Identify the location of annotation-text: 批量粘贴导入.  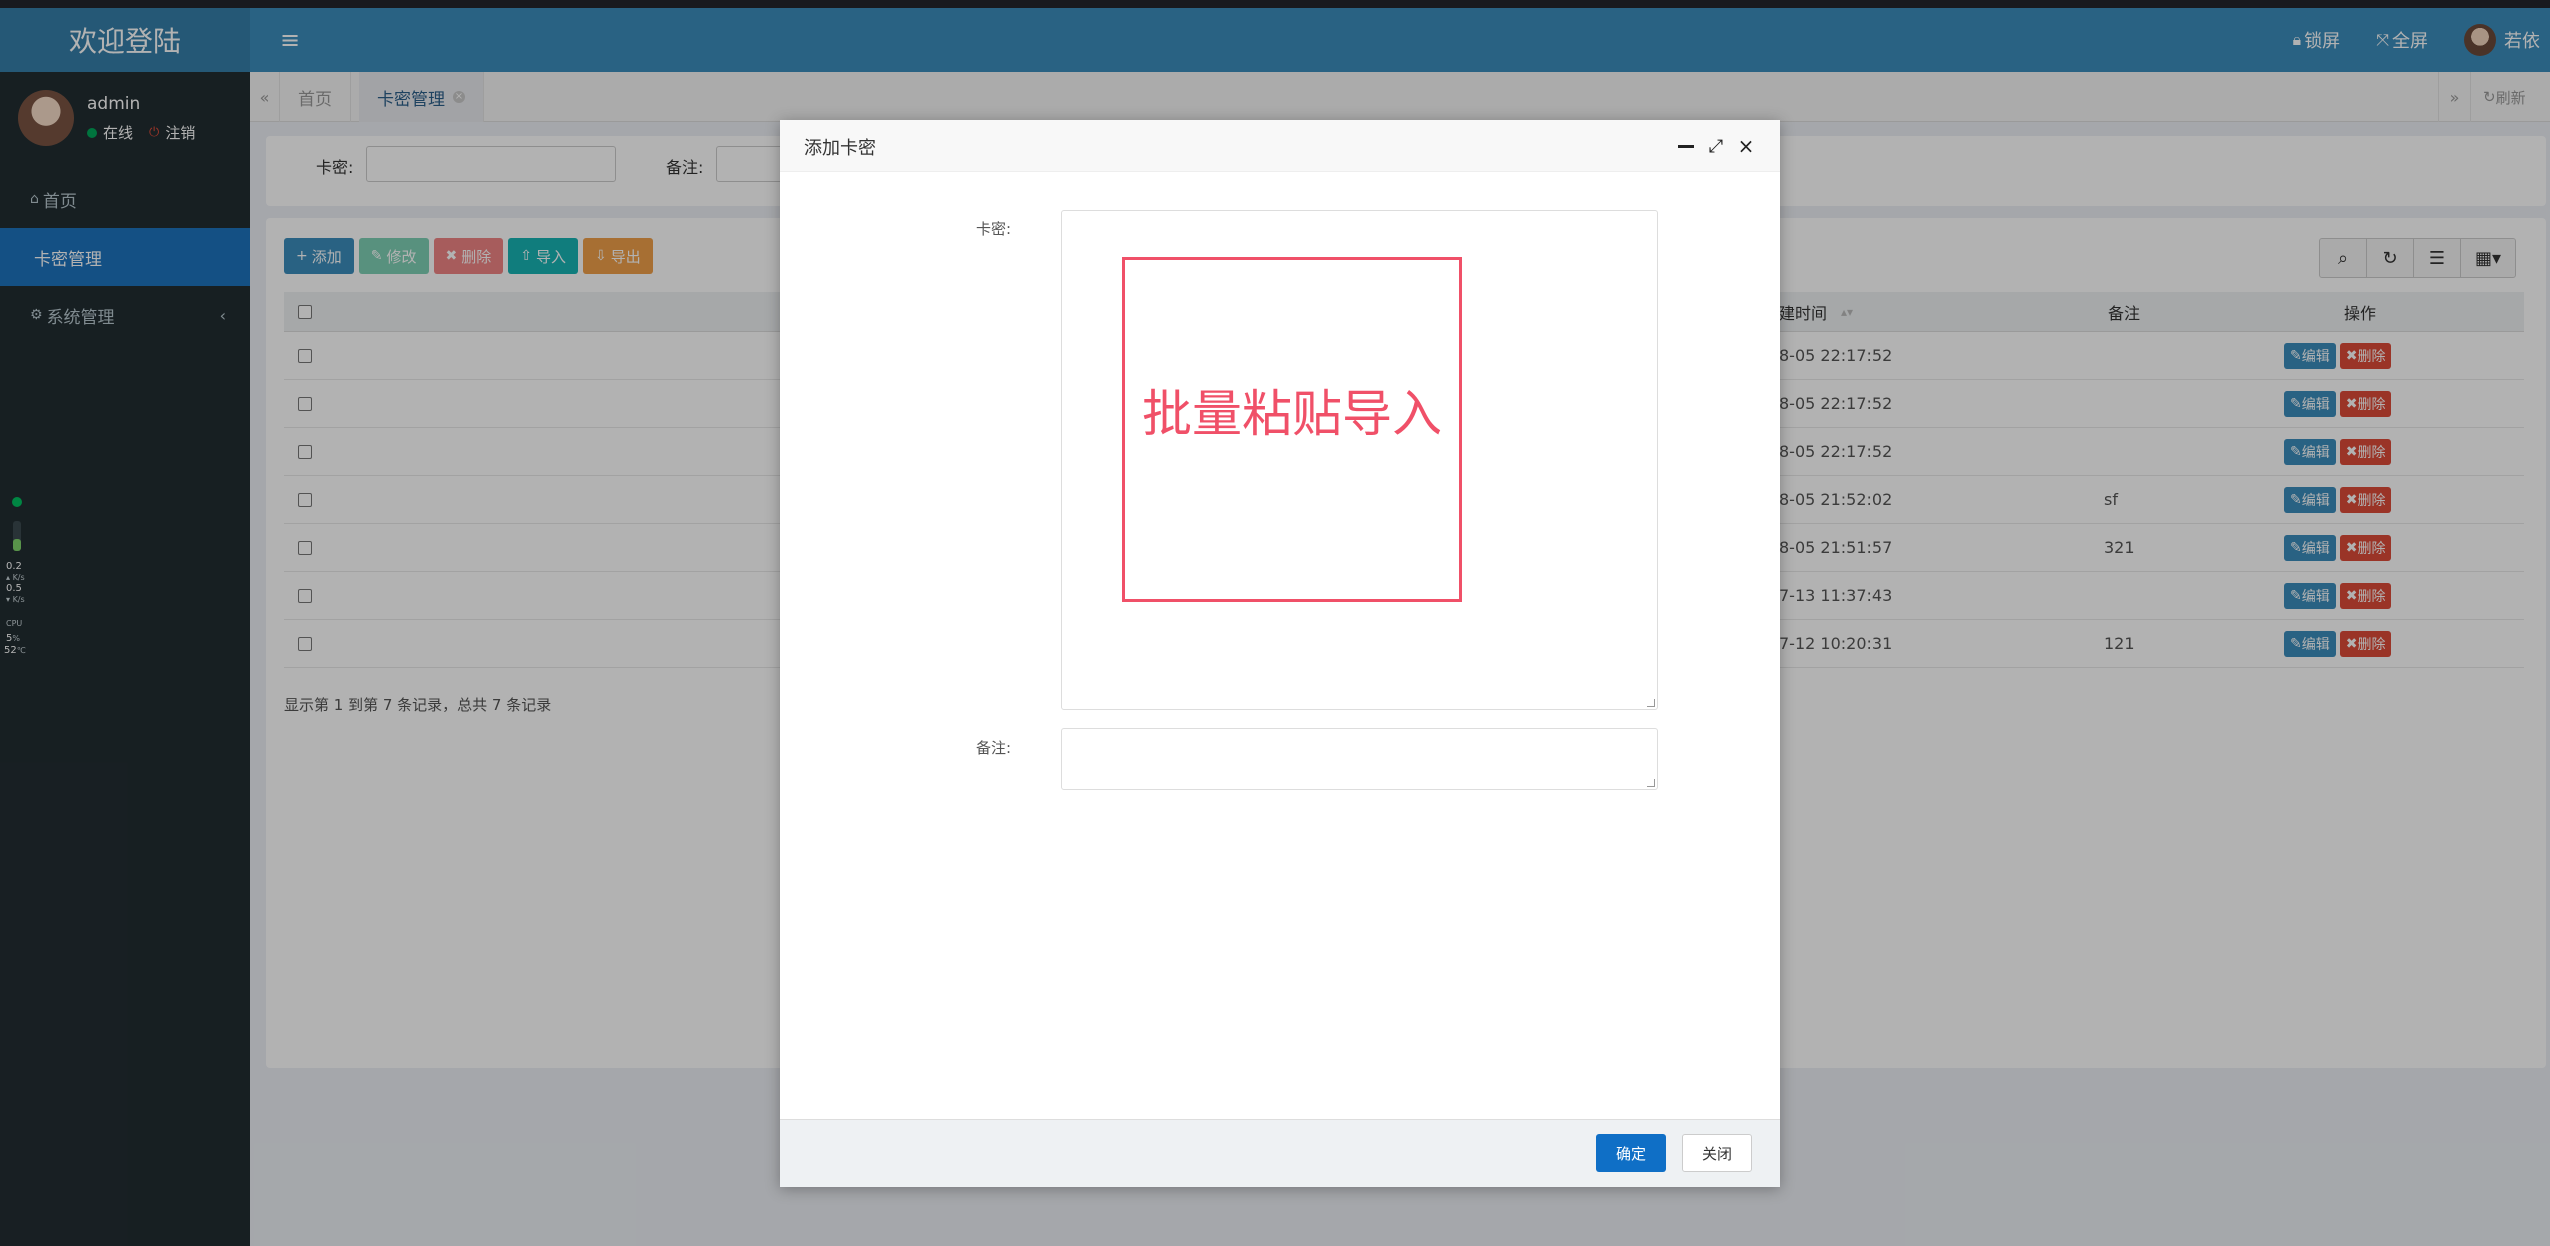
(1292, 413).